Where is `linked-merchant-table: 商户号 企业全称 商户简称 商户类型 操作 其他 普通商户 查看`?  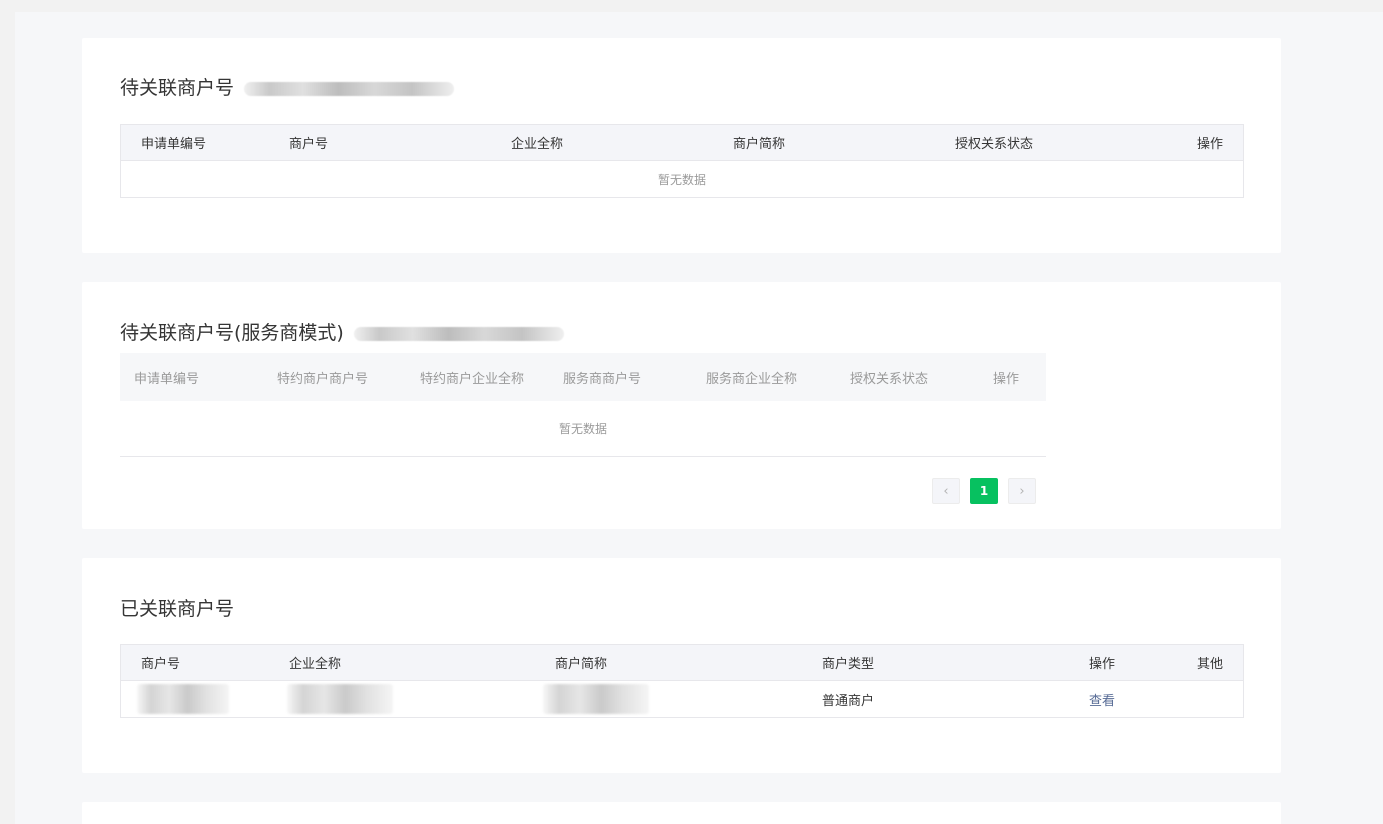 linked-merchant-table: 商户号 企业全称 商户简称 商户类型 操作 其他 普通商户 查看 is located at coordinates (682, 681).